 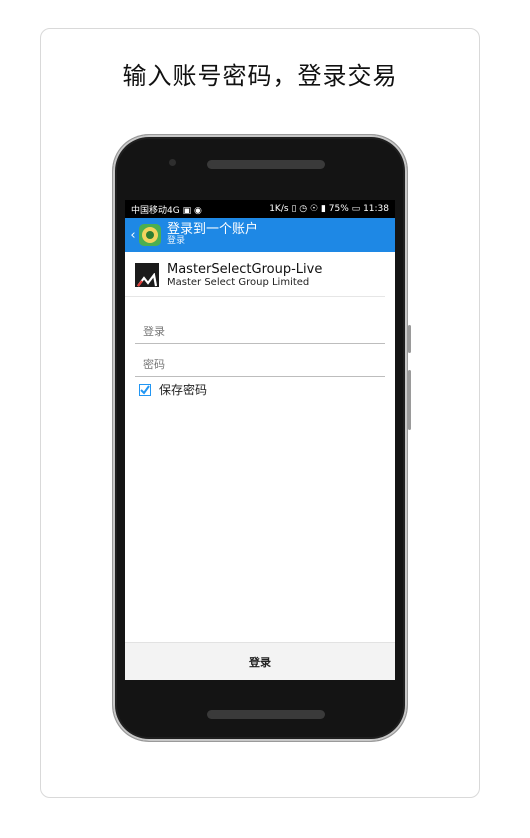 What do you see at coordinates (245, 269) in the screenshot?
I see `server-name: MasterSelectGroup-Live` at bounding box center [245, 269].